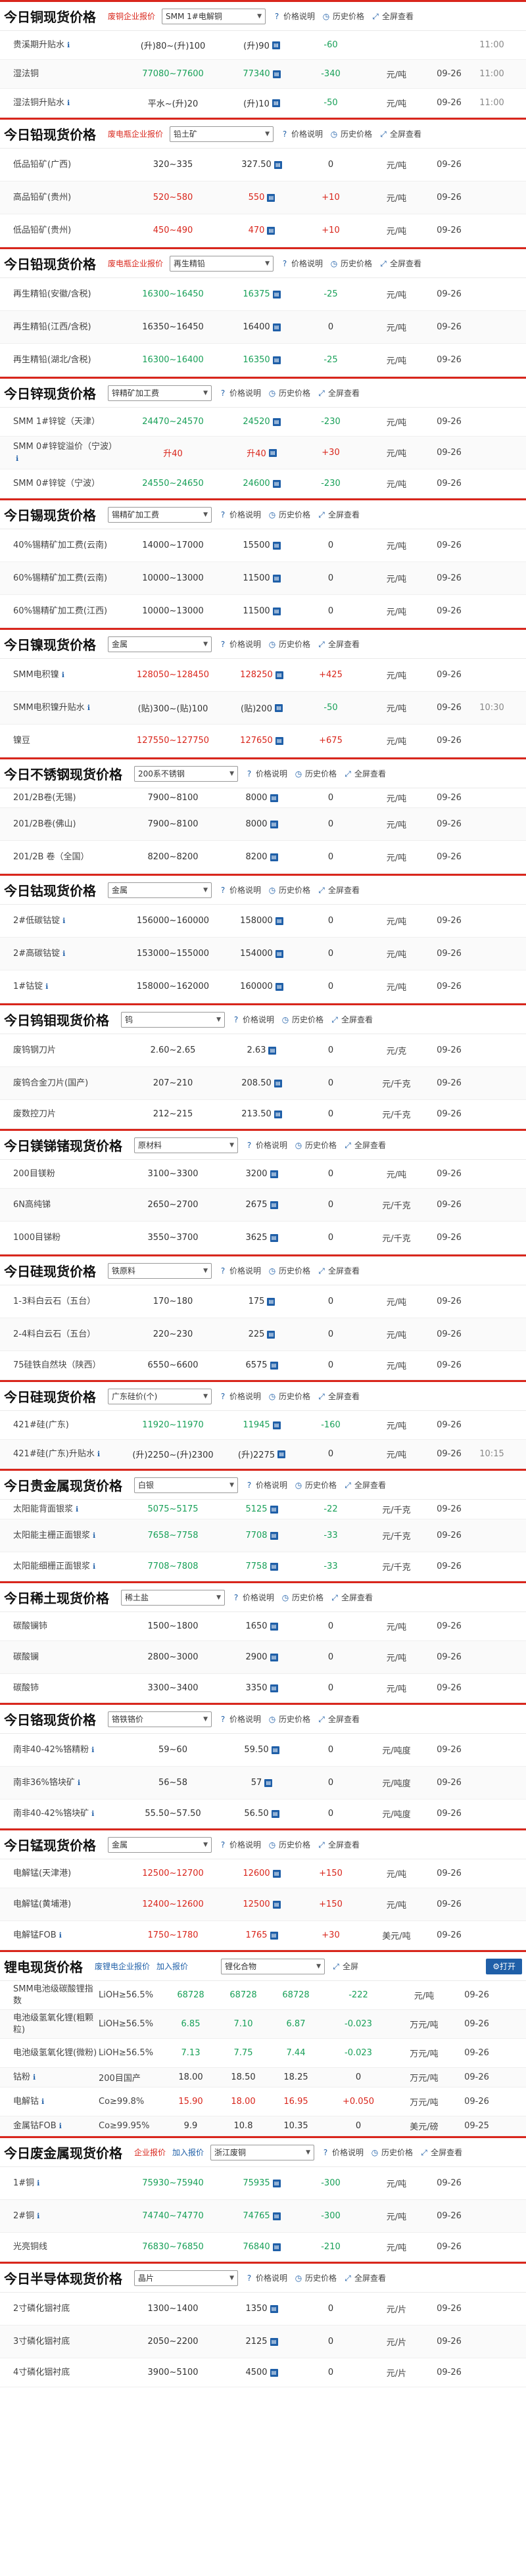 The image size is (526, 2576). I want to click on item-name: 2#铜 ℹ, so click(58, 2216).